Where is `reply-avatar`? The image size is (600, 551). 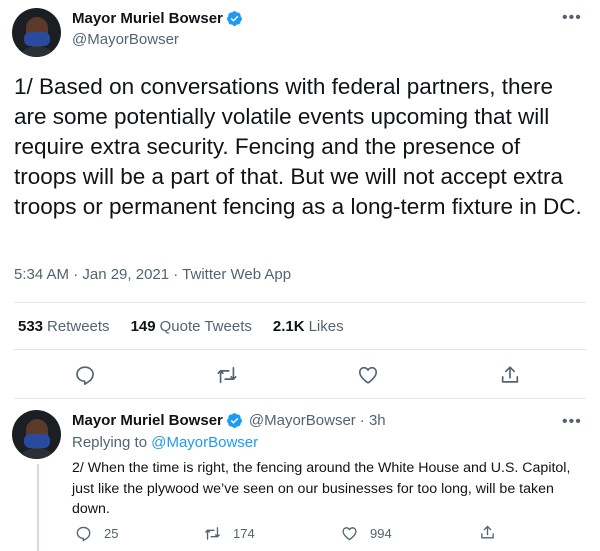 reply-avatar is located at coordinates (36, 434).